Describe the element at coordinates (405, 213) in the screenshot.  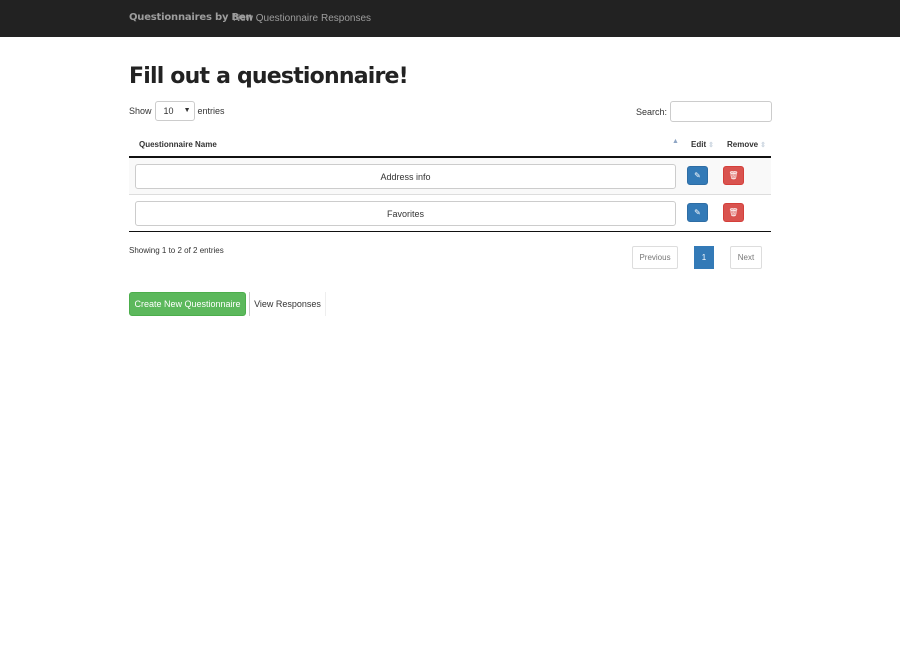
I see `questionnaire-open-button: Favorites` at that location.